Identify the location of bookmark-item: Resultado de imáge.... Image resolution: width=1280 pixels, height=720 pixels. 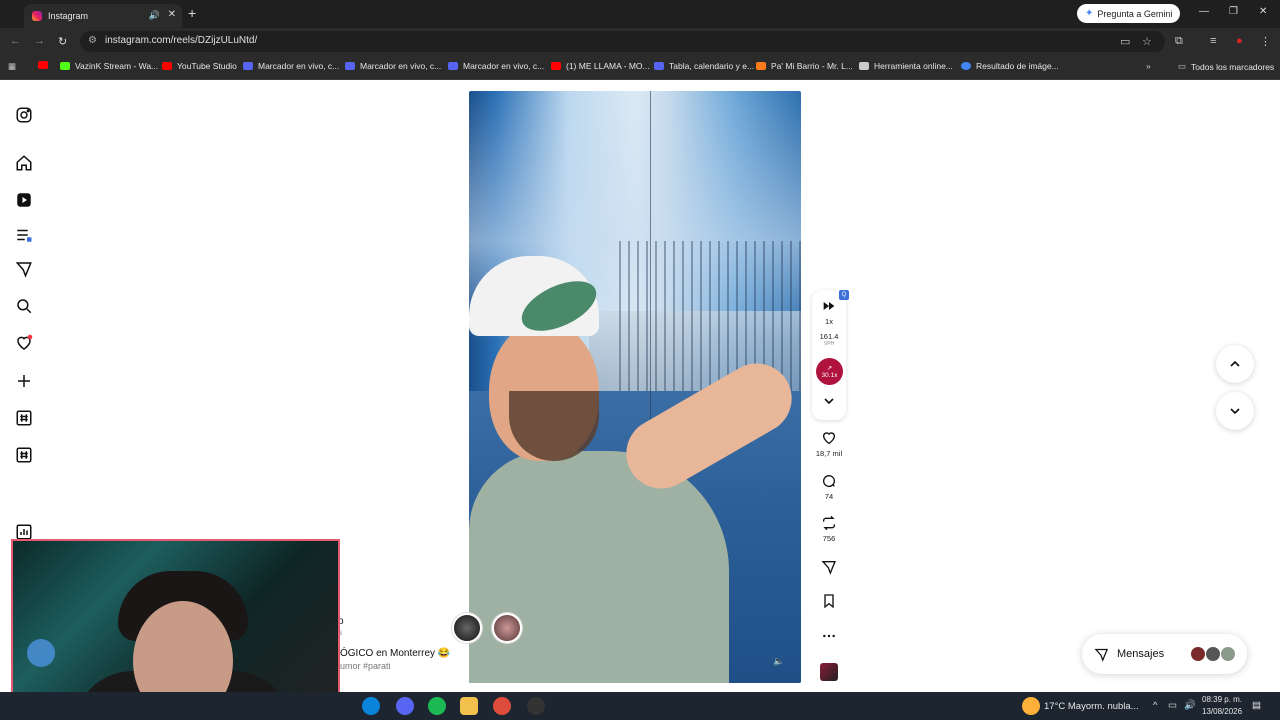
(1010, 66).